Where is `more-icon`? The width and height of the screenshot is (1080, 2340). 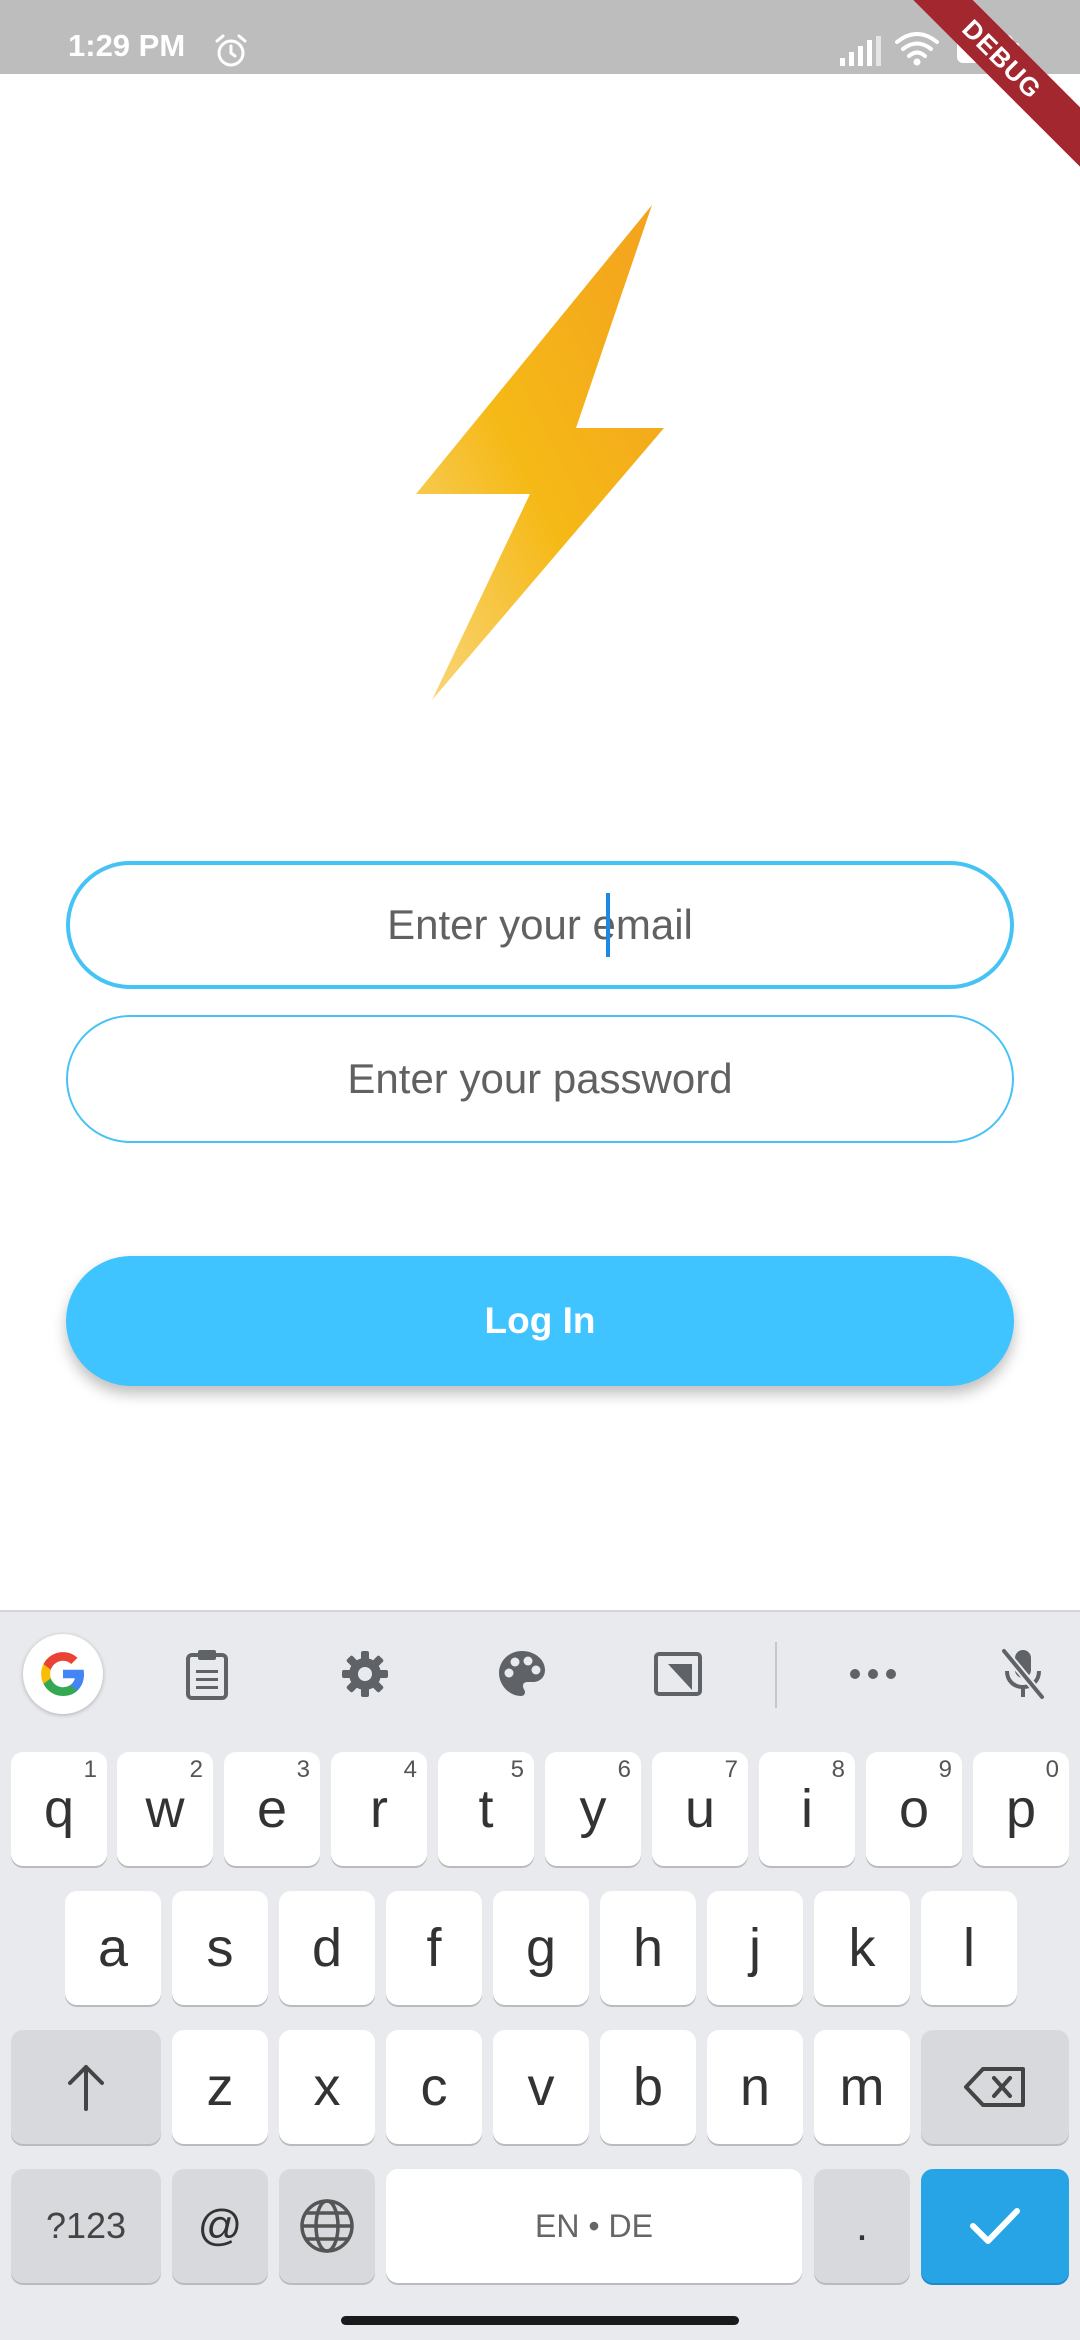
more-icon is located at coordinates (873, 1674).